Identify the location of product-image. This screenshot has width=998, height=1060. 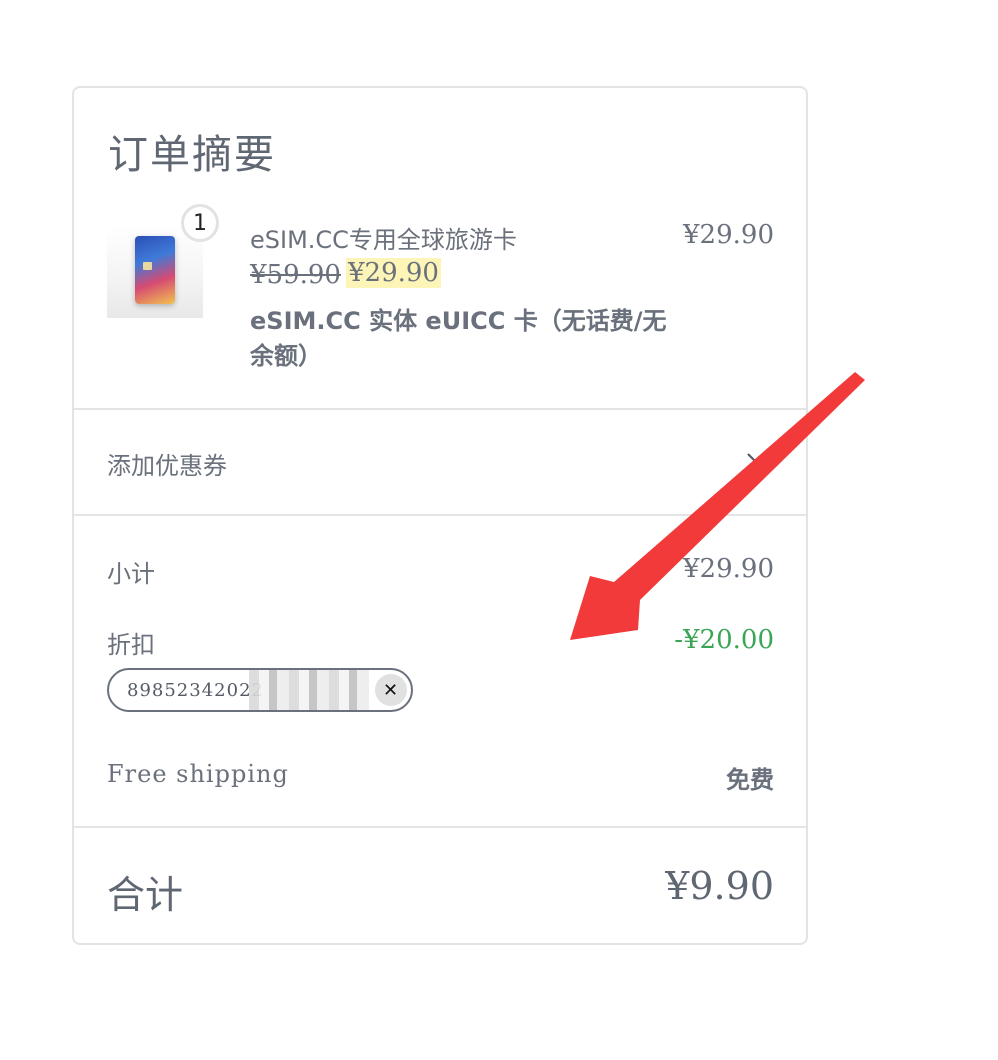
(155, 272).